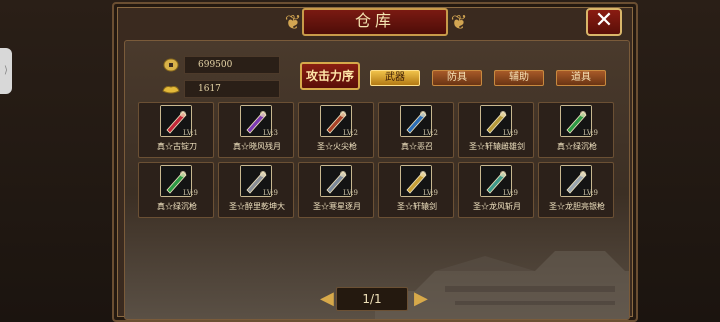  I want to click on tab-accessories: 辅助, so click(519, 78).